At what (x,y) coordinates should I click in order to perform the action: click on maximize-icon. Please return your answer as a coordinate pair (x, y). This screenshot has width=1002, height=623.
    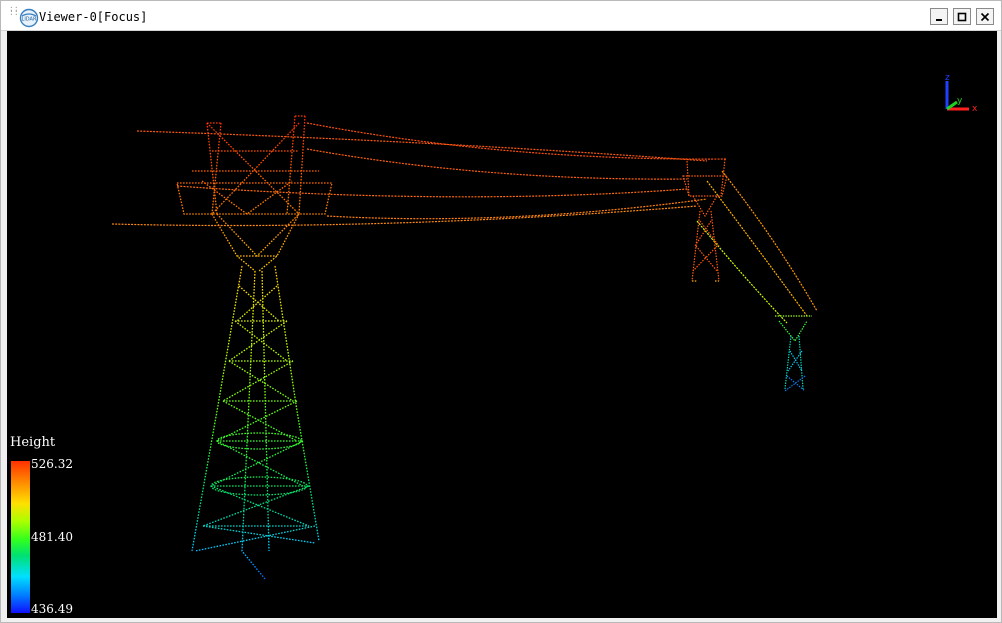
    Looking at the image, I should click on (962, 16).